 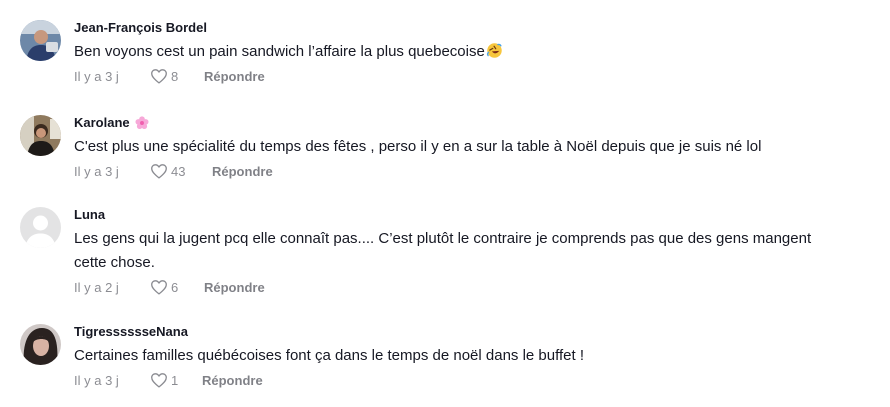 I want to click on like-count: 1, so click(x=175, y=380).